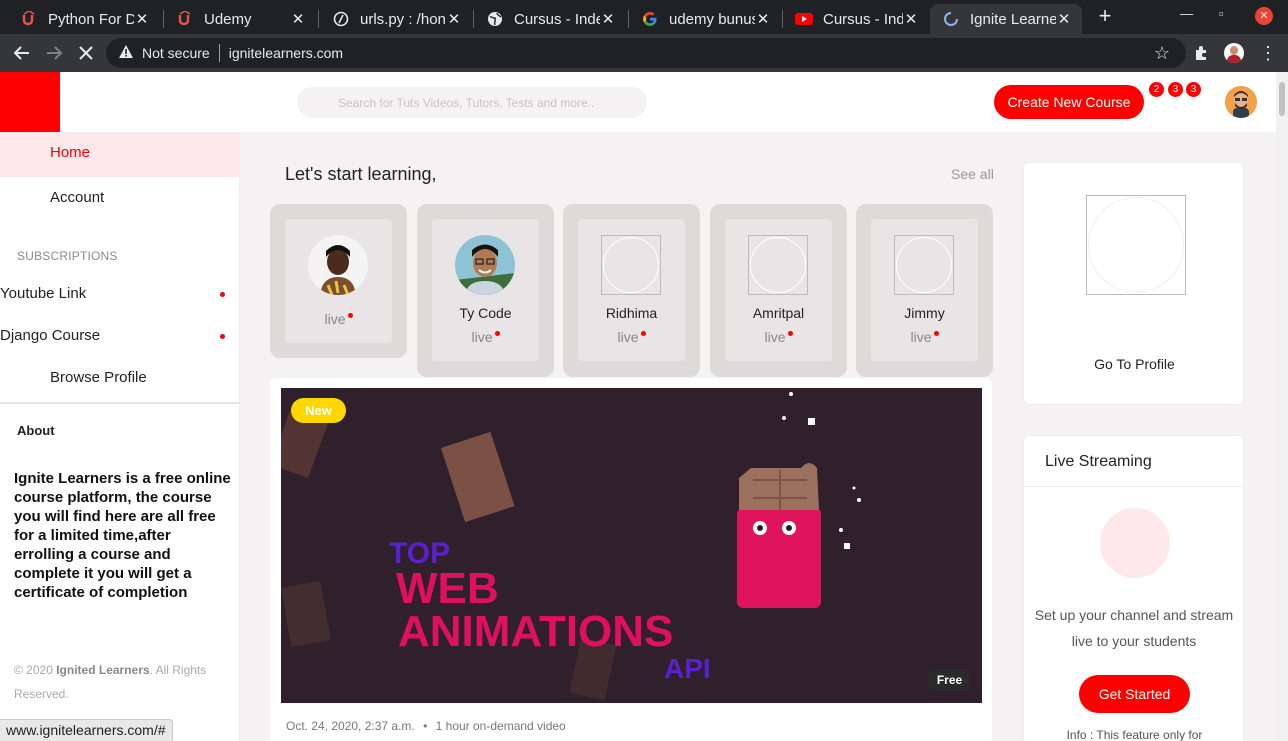  Describe the element at coordinates (77, 197) in the screenshot. I see `sidebar-item-account: Account` at that location.